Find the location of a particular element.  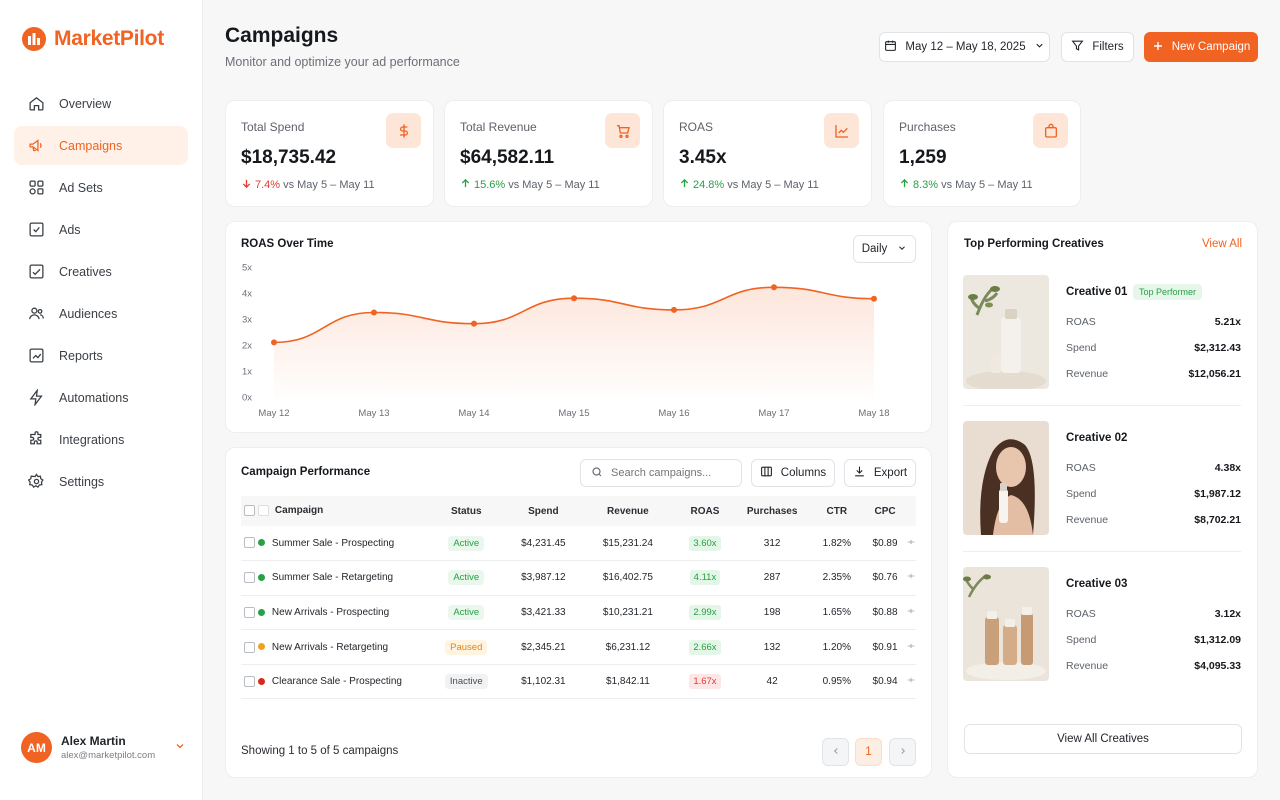

column-header-spend: Spend is located at coordinates (543, 511).